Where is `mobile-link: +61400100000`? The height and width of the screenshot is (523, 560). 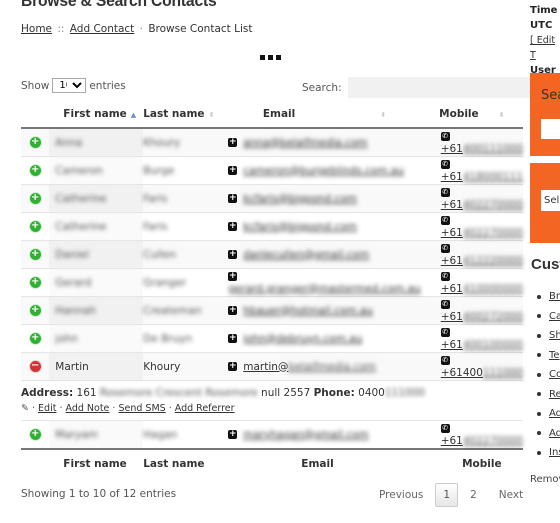
mobile-link: +61400100000 is located at coordinates (482, 345).